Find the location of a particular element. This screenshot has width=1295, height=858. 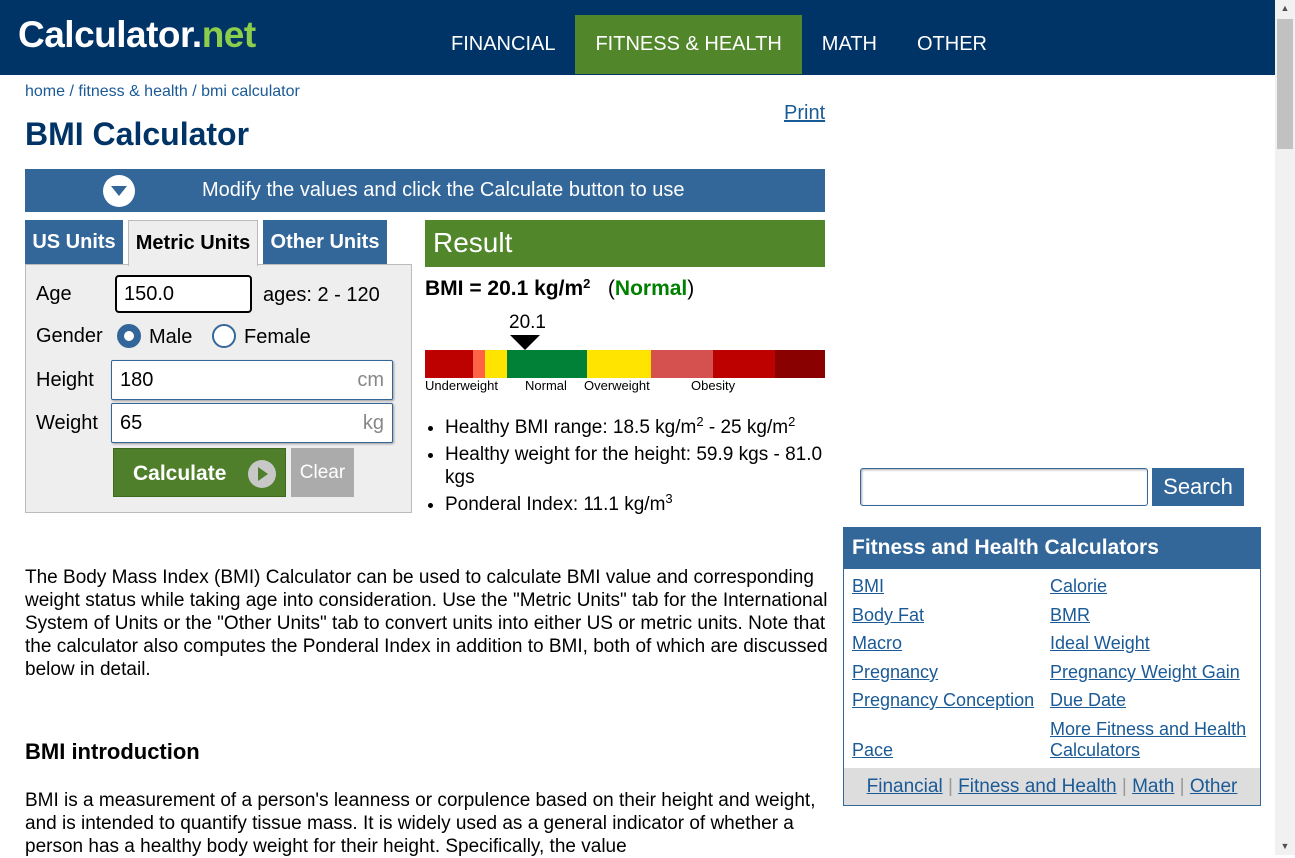

height-input: 180 cm is located at coordinates (252, 380).